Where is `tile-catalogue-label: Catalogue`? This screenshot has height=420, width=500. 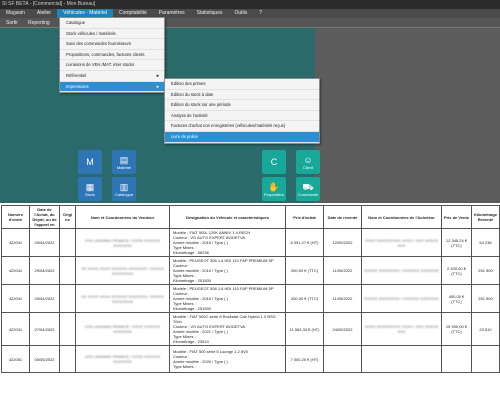 tile-catalogue-label: Catalogue is located at coordinates (124, 194).